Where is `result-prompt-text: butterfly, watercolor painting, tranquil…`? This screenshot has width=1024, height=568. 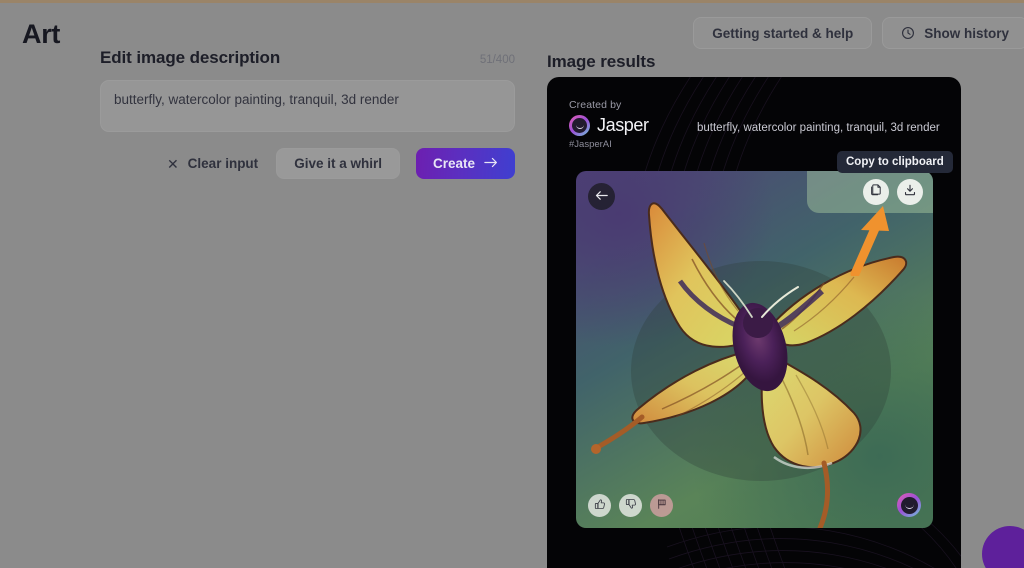 result-prompt-text: butterfly, watercolor painting, tranquil… is located at coordinates (818, 128).